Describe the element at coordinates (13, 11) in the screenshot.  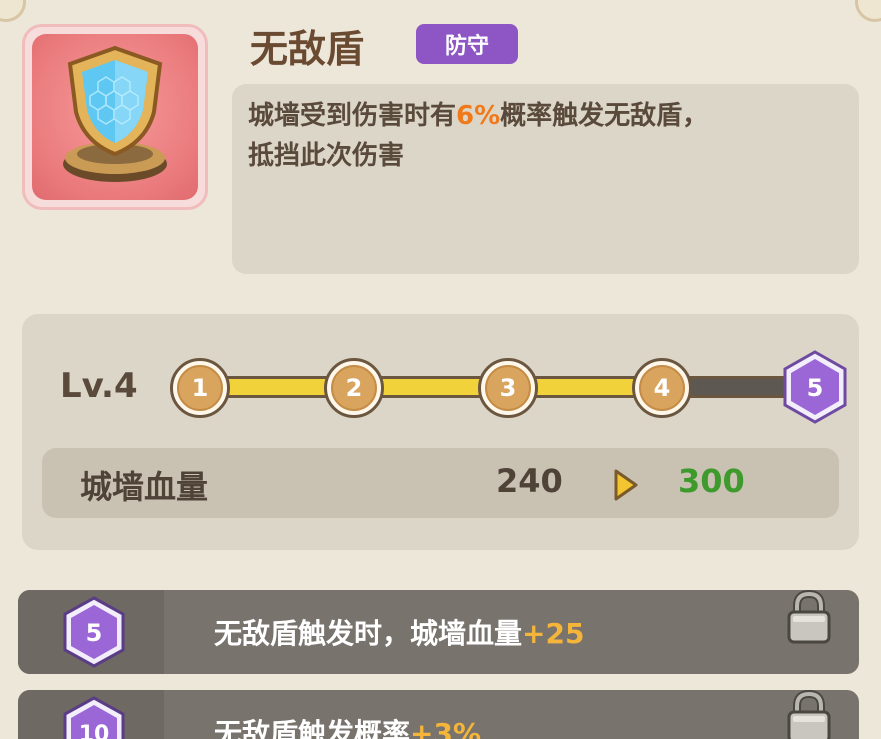
I see `corner-ornament-left` at that location.